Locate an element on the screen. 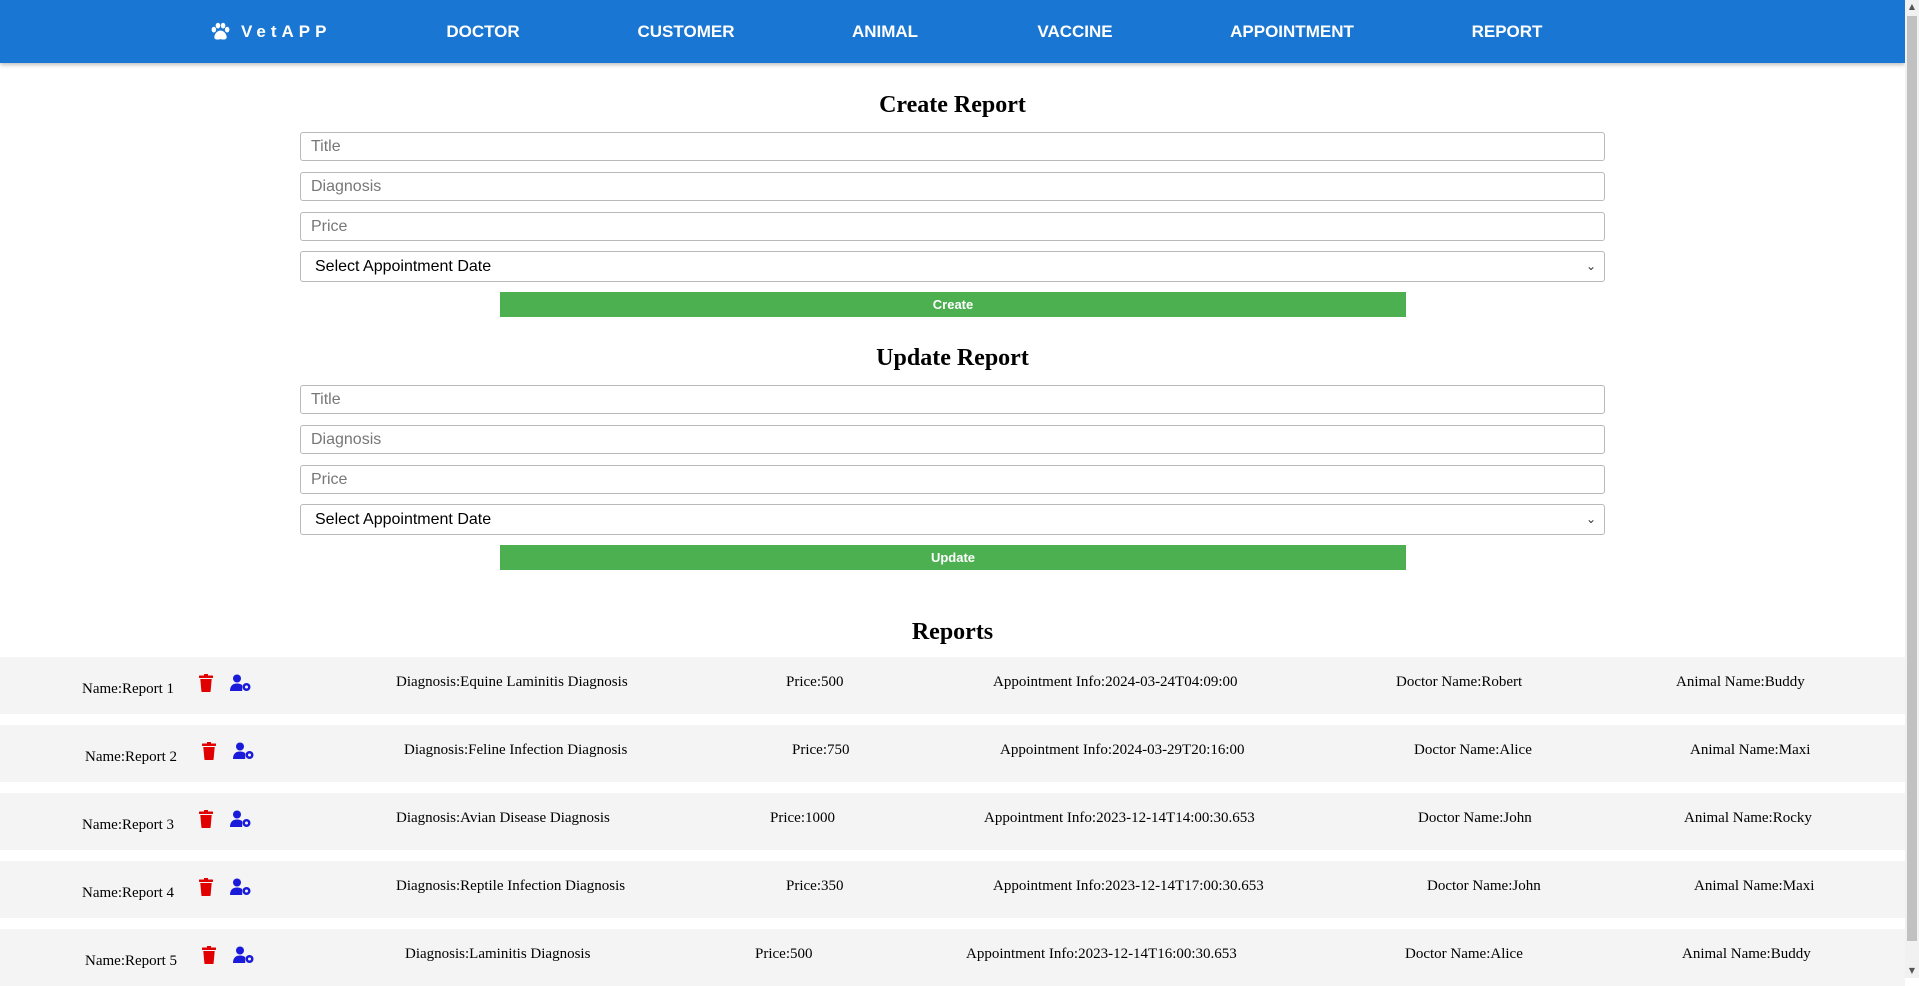 Image resolution: width=1919 pixels, height=986 pixels. report-appointment: Appointment Info:2024-03-29T20:16:00 is located at coordinates (1122, 750).